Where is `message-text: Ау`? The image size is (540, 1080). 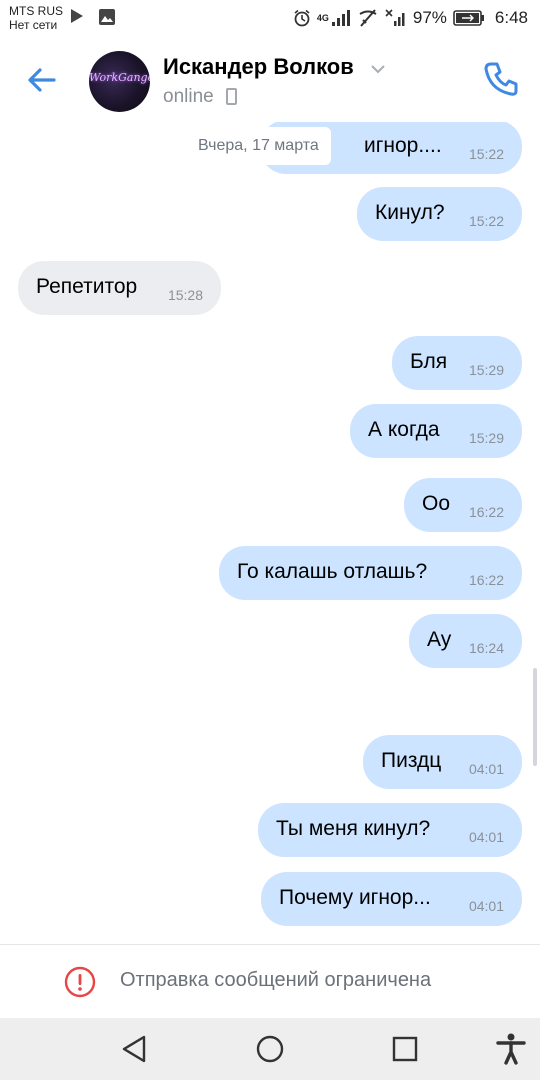 message-text: Ау is located at coordinates (439, 639).